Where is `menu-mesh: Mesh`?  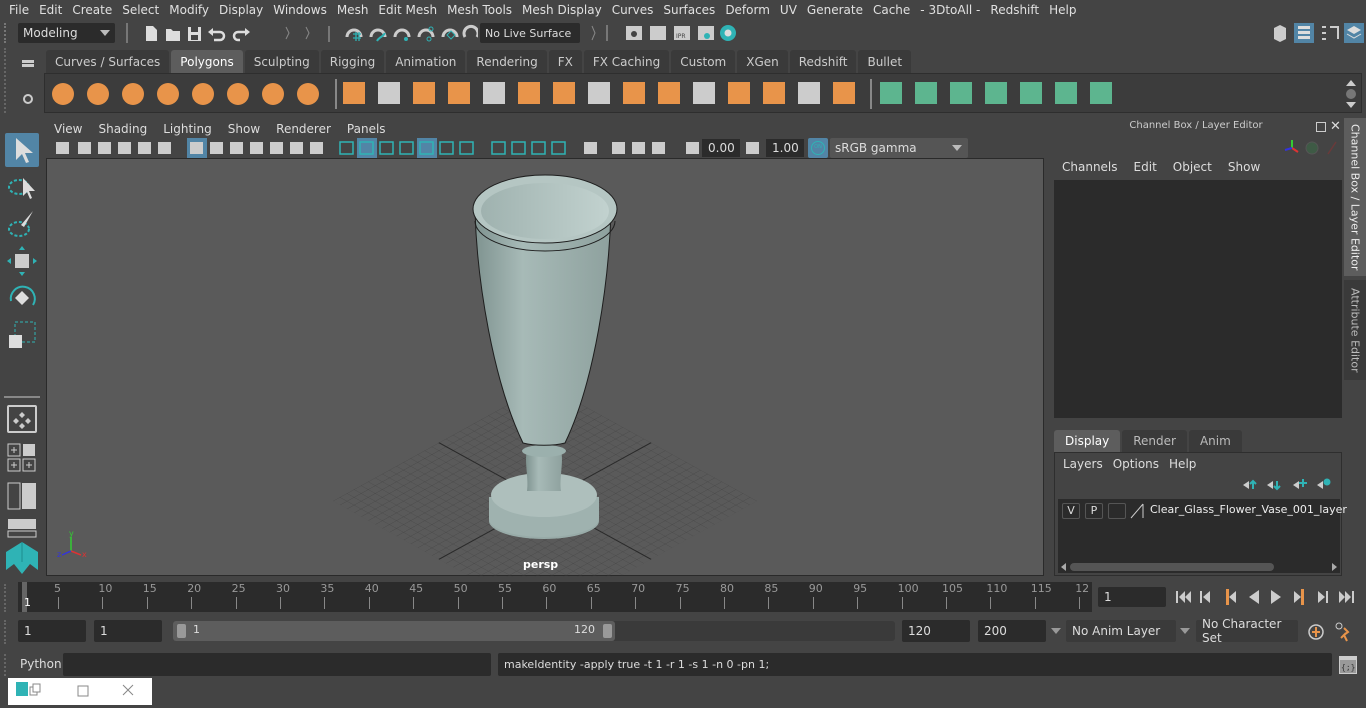
menu-mesh: Mesh is located at coordinates (353, 10).